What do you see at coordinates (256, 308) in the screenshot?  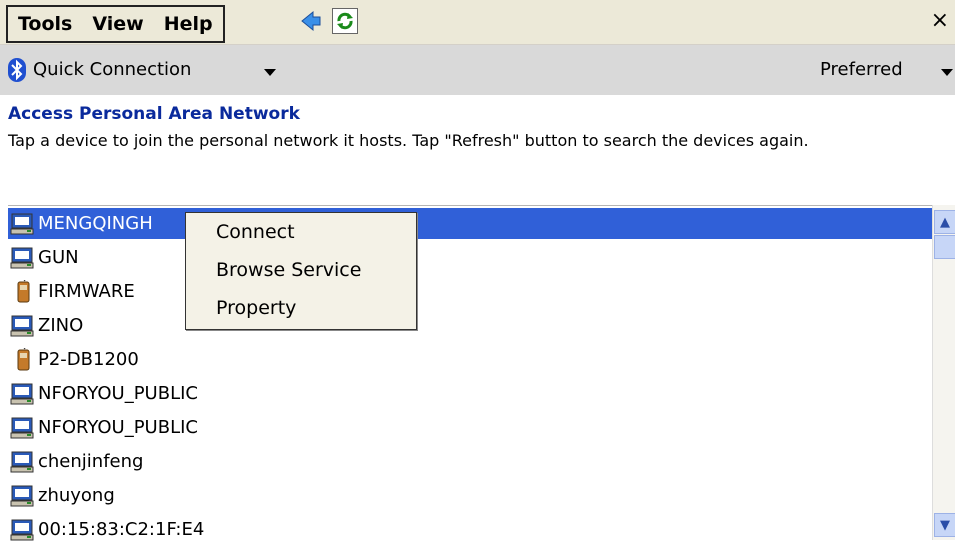 I see `context-property: Property` at bounding box center [256, 308].